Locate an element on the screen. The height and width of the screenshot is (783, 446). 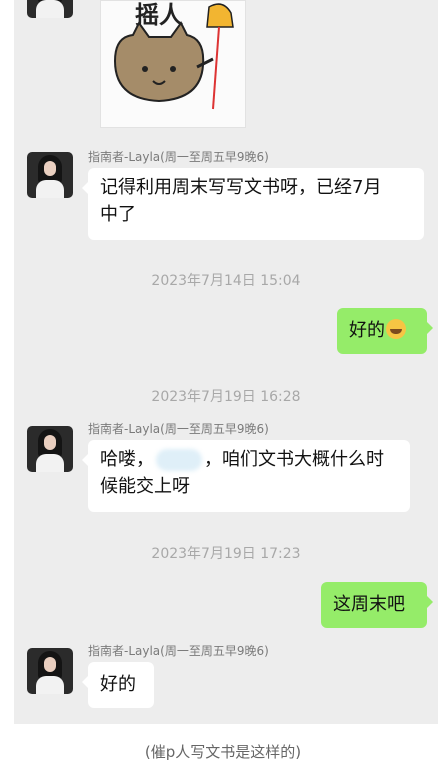
message-text: 候能交上呀 is located at coordinates (145, 486).